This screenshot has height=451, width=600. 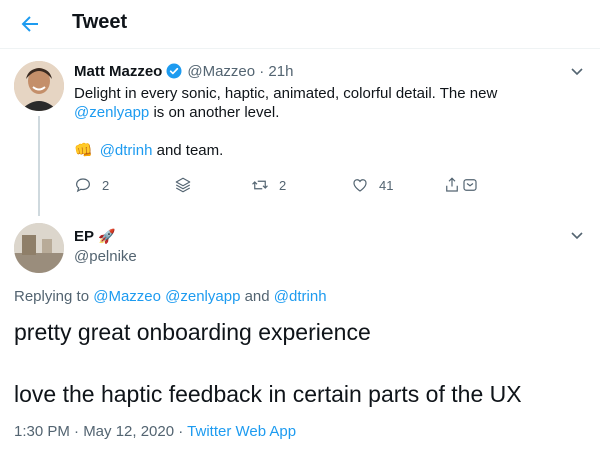 I want to click on tweet1-actions: 2 2 41, so click(x=284, y=186).